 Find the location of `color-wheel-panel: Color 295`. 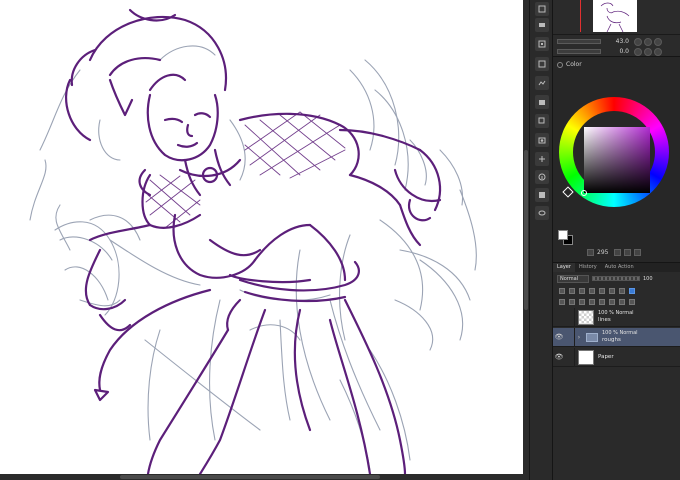

color-wheel-panel: Color 295 is located at coordinates (616, 159).